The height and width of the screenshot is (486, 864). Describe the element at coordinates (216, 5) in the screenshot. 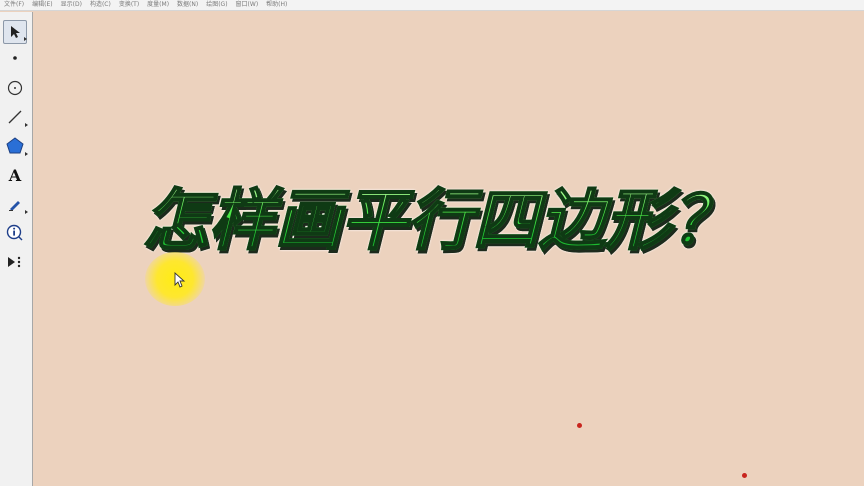

I see `menu-graph: 绘图(G)` at that location.